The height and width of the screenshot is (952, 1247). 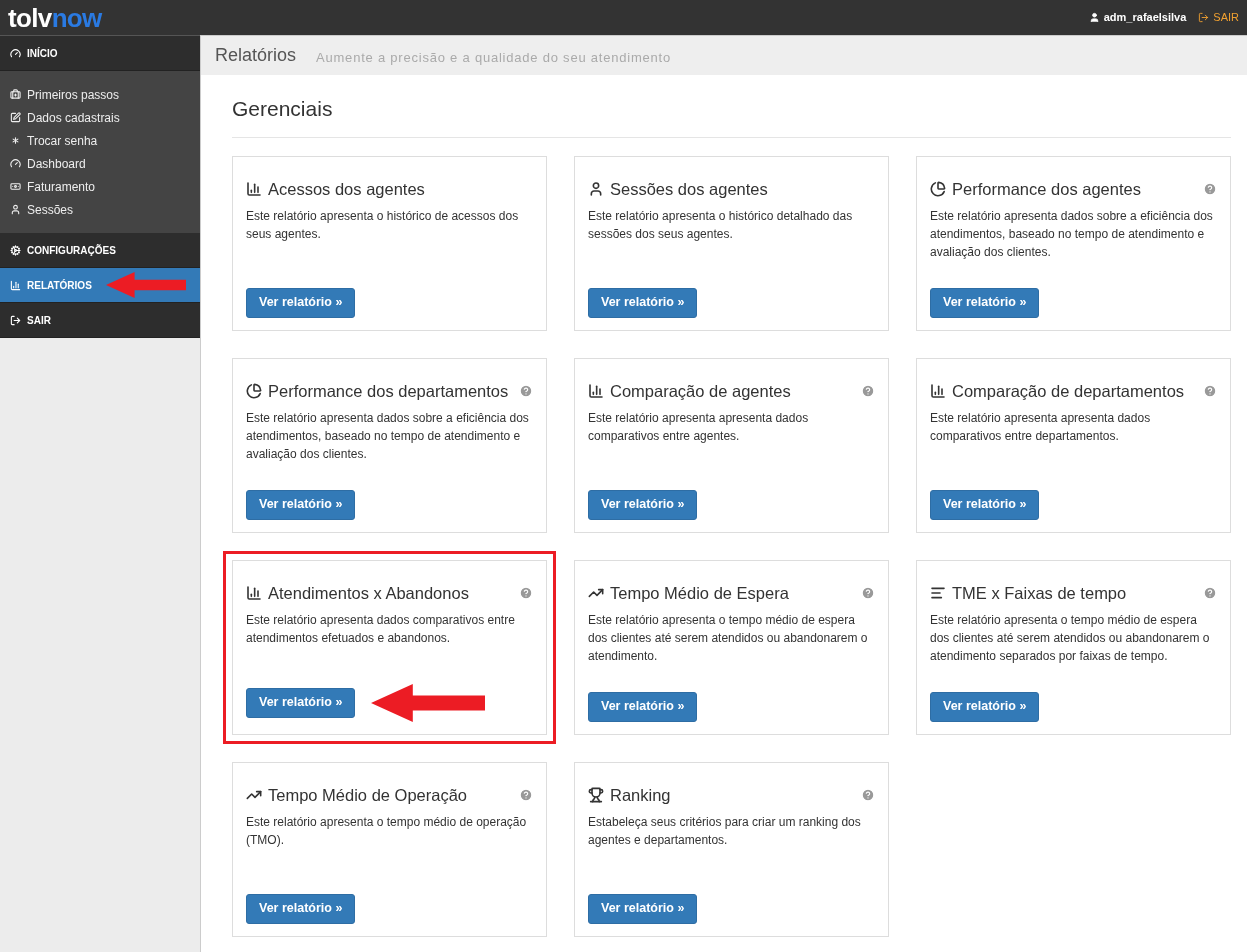 I want to click on sidebar-item: Sessões, so click(x=100, y=209).